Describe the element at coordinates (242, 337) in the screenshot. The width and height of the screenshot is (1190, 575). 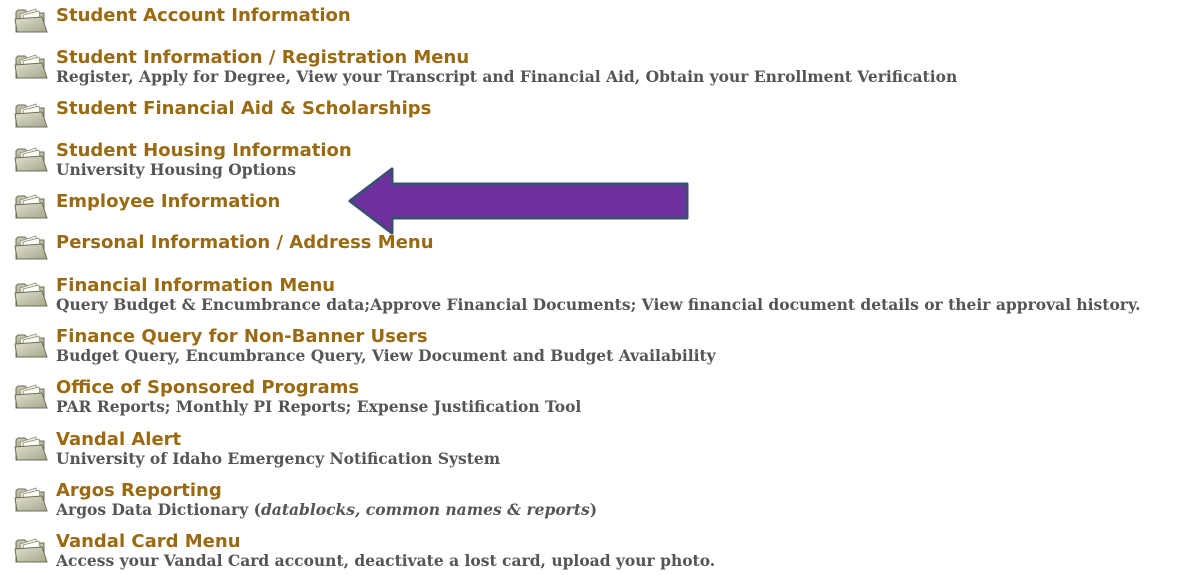
I see `link-finance-query: Finance Query for Non-Banner Users` at that location.